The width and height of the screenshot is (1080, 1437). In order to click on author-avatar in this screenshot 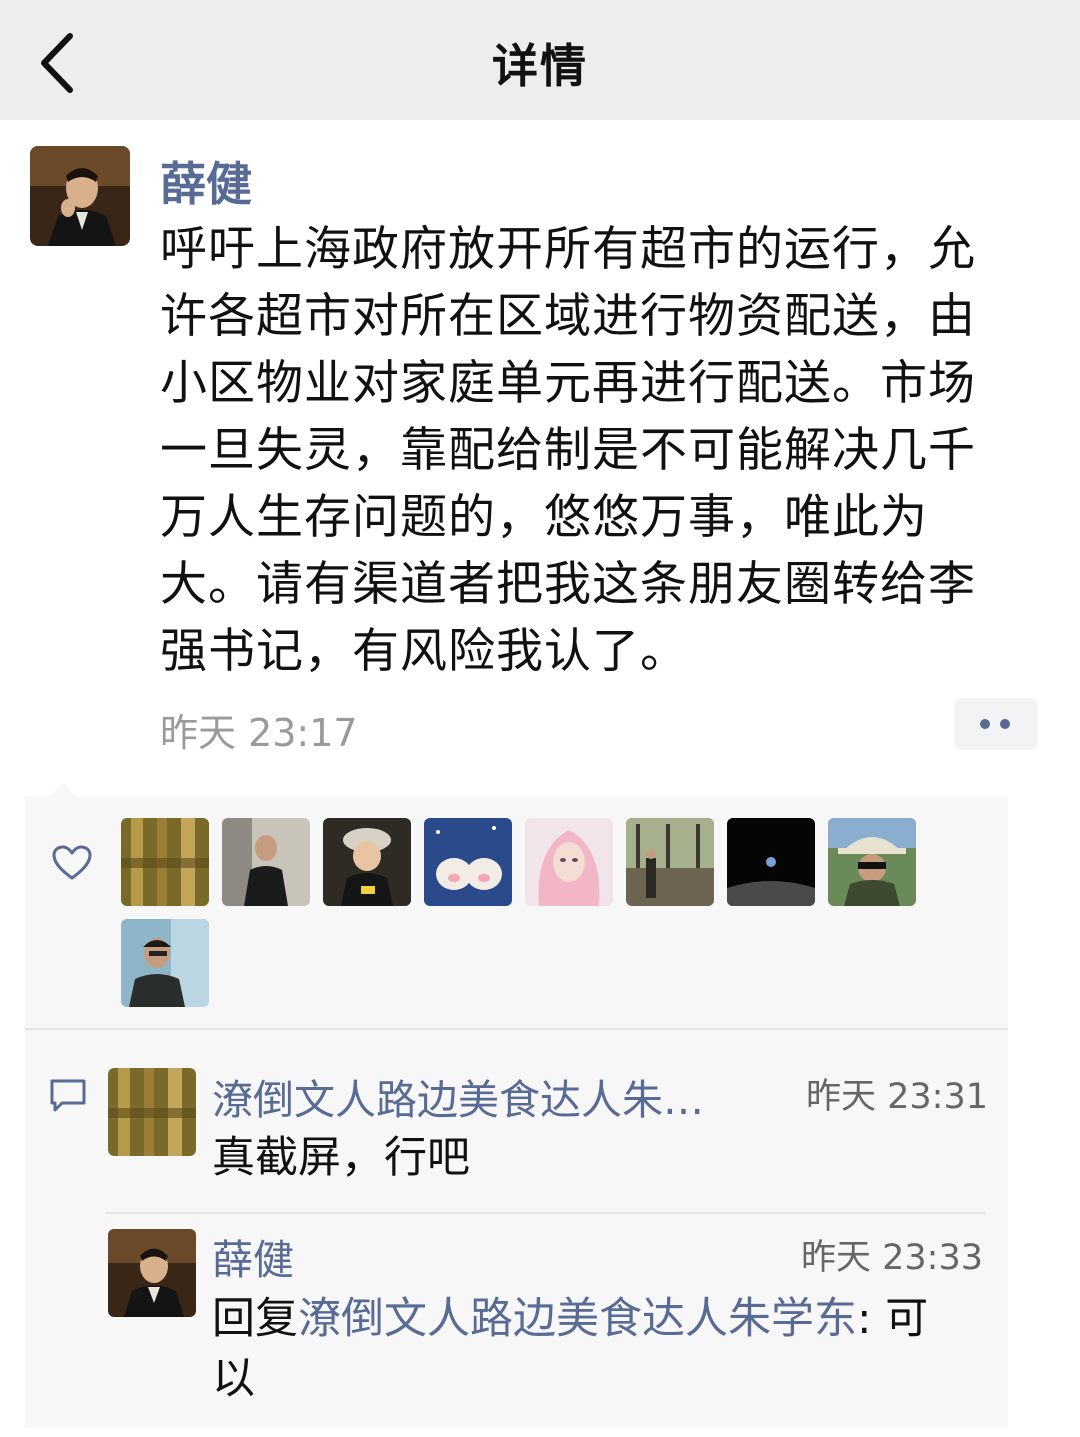, I will do `click(80, 196)`.